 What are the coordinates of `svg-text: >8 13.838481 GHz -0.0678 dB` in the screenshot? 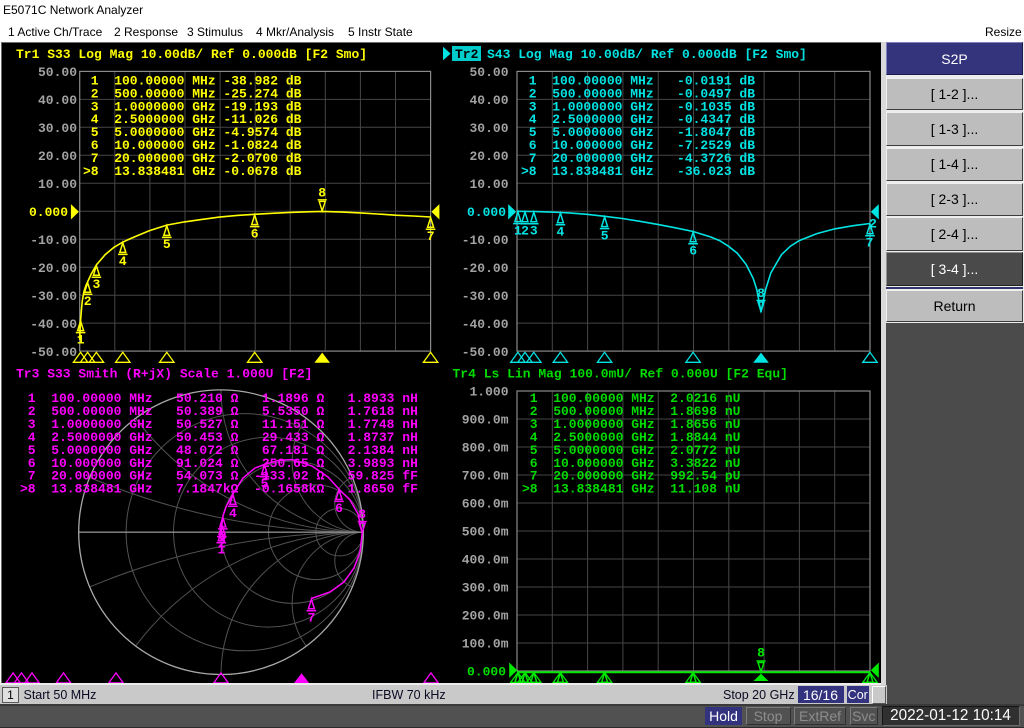 It's located at (192, 171).